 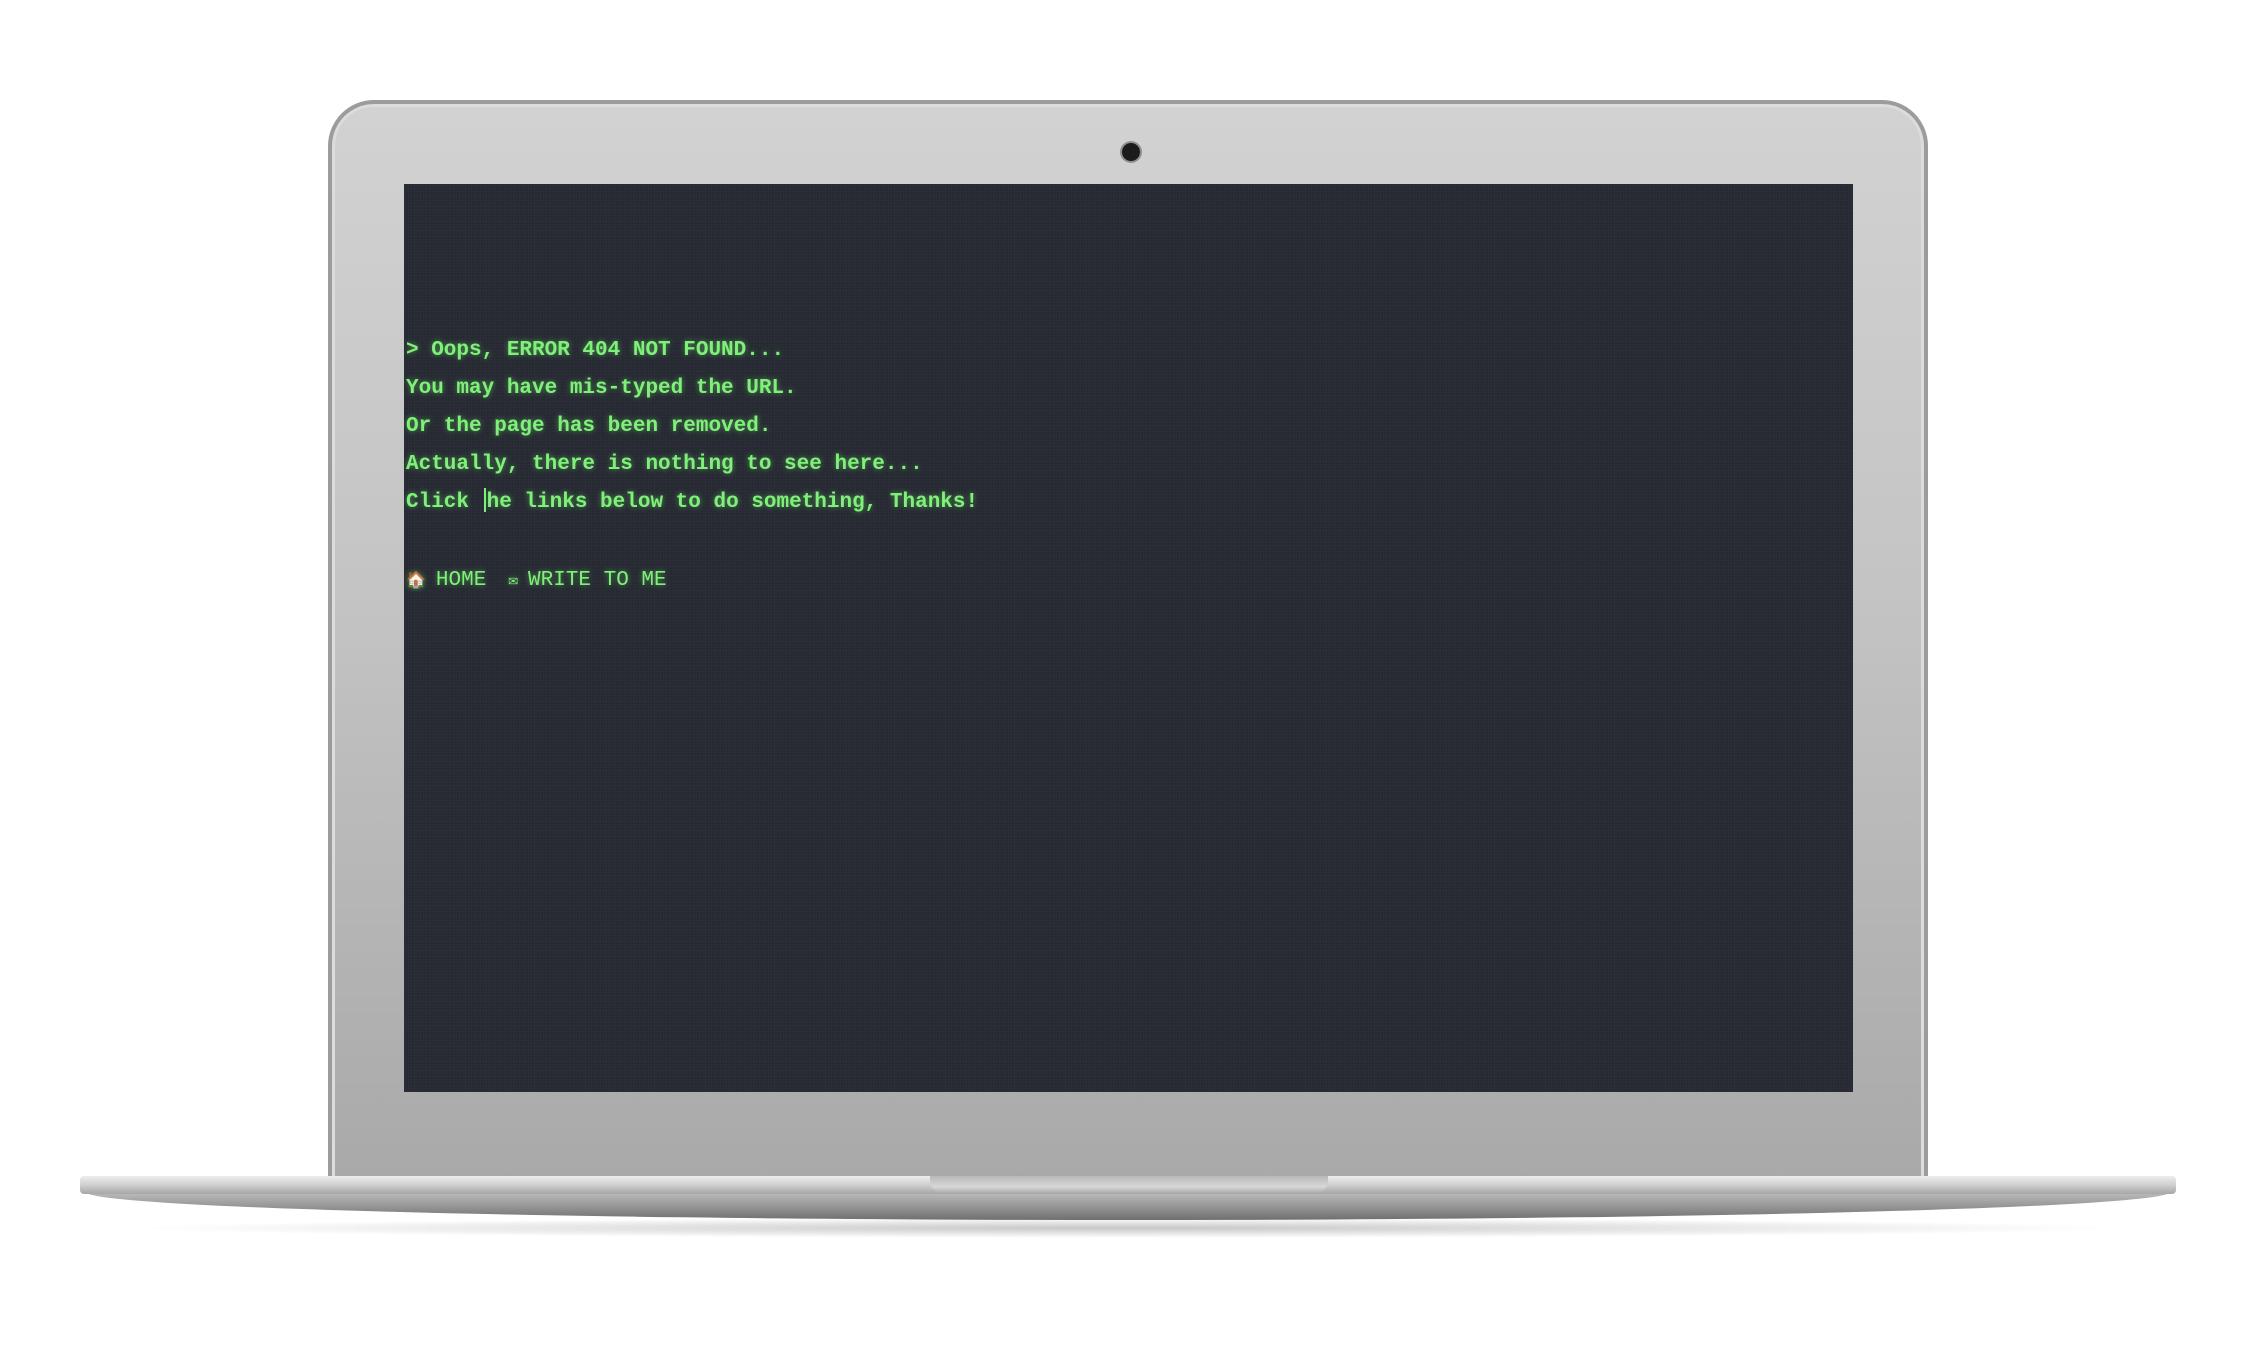 I want to click on message-line: You may have mis-typed the URL., so click(x=601, y=388).